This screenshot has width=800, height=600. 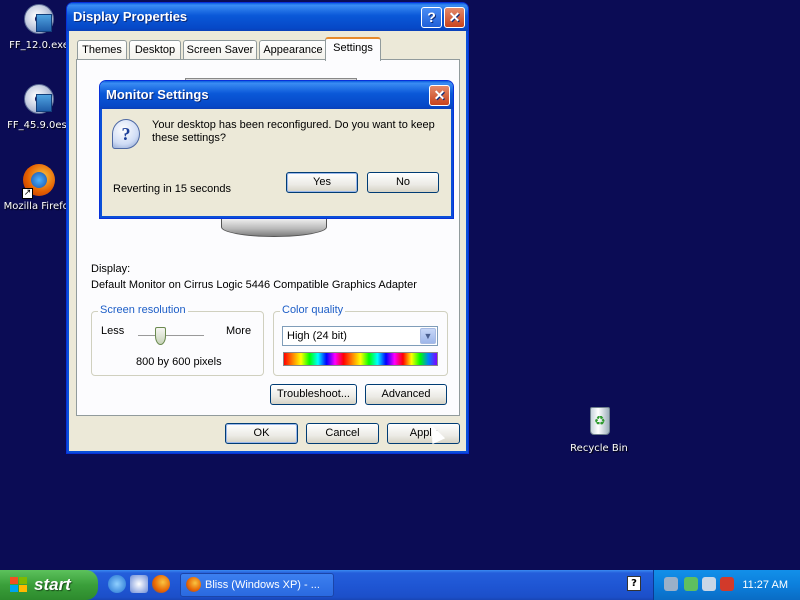 I want to click on firefox-quicklaunch-icon, so click(x=161, y=584).